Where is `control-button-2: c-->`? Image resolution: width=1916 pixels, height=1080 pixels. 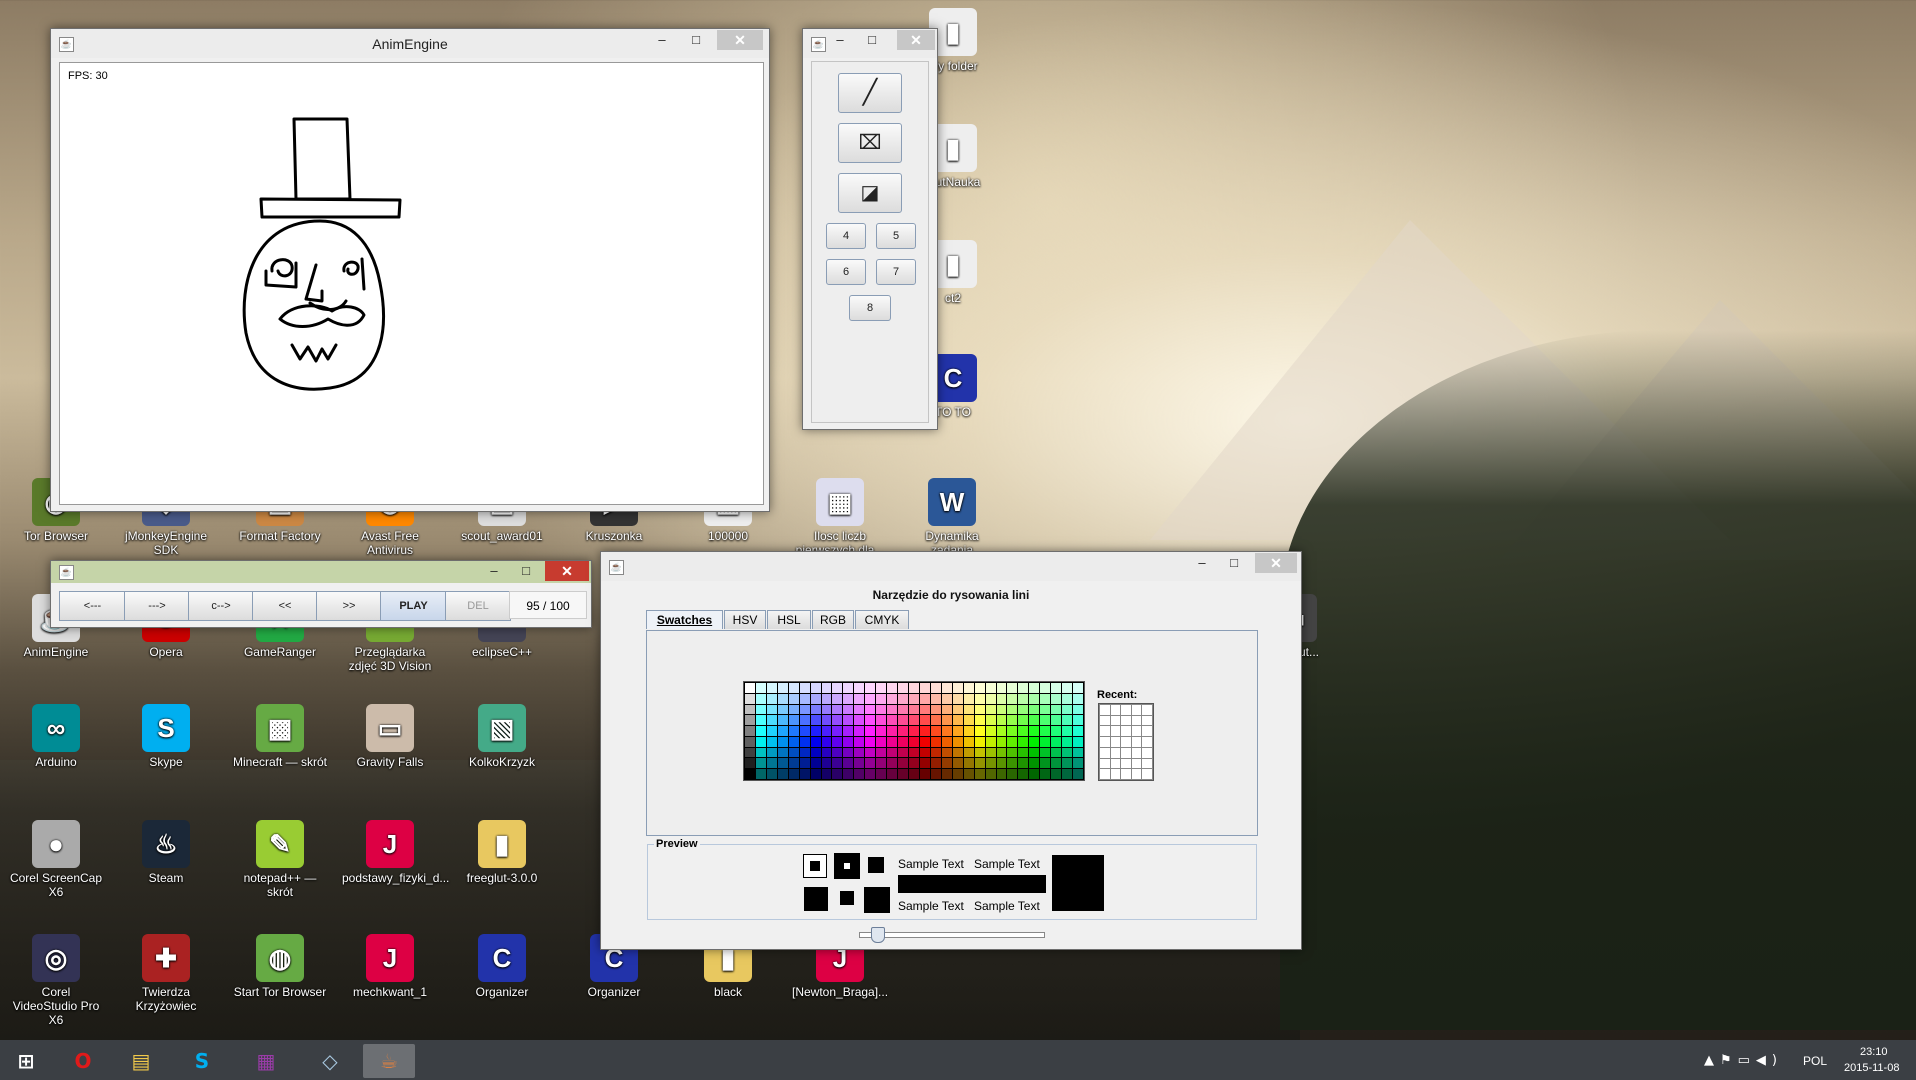 control-button-2: c--> is located at coordinates (221, 606).